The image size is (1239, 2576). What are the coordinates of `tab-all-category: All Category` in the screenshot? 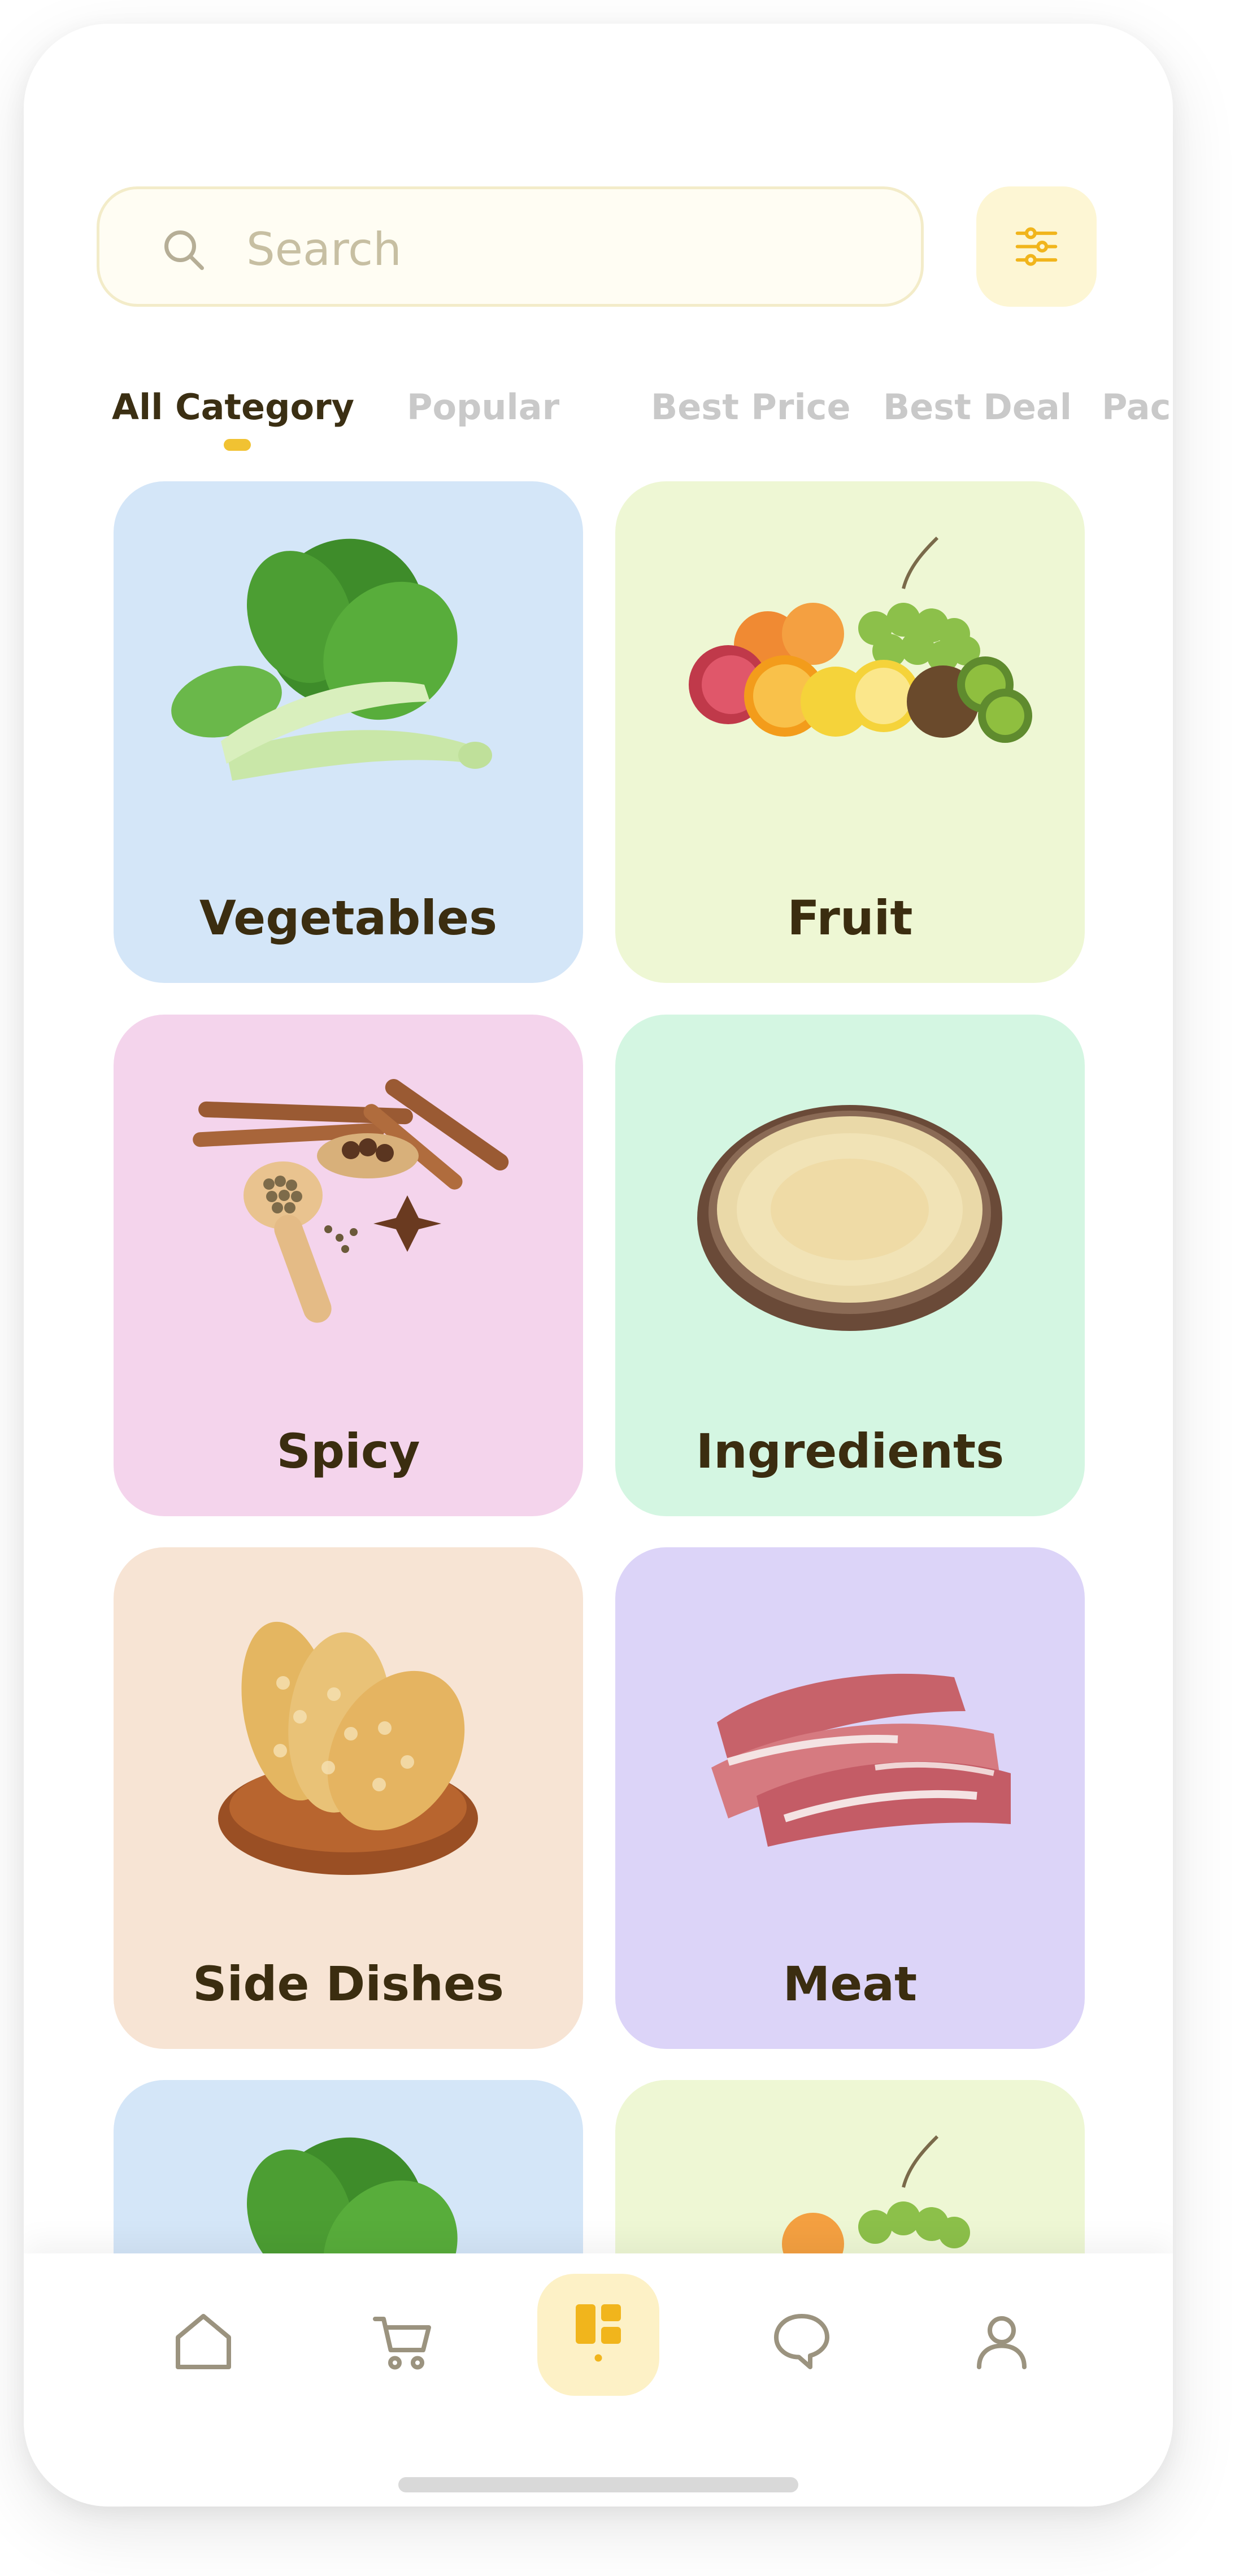 It's located at (233, 407).